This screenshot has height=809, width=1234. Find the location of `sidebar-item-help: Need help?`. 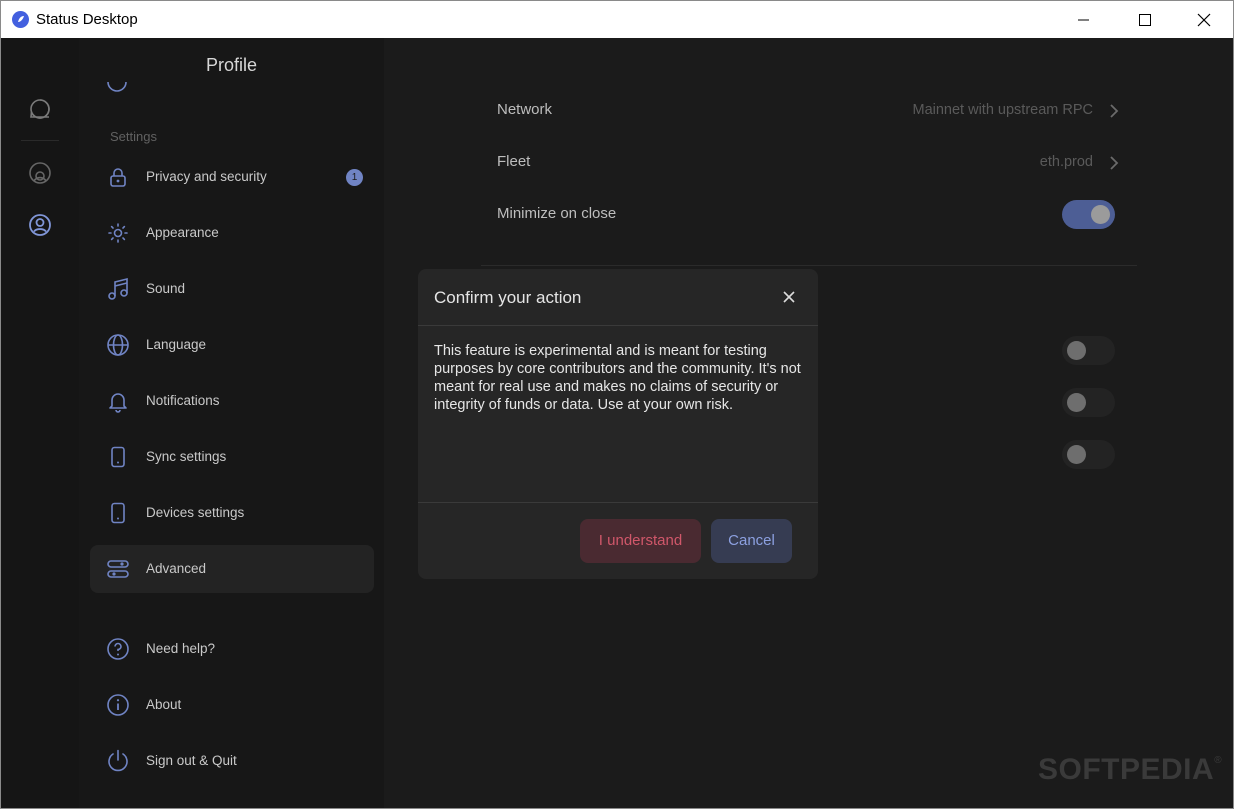

sidebar-item-help: Need help? is located at coordinates (232, 649).